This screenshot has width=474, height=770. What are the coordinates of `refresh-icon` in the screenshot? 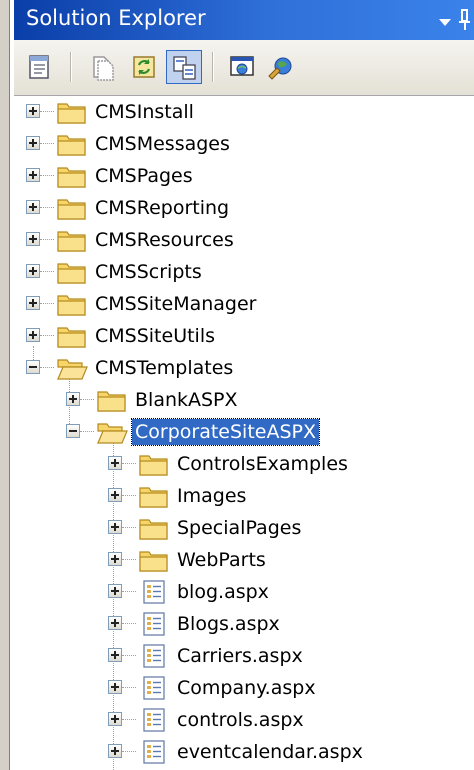 It's located at (144, 67).